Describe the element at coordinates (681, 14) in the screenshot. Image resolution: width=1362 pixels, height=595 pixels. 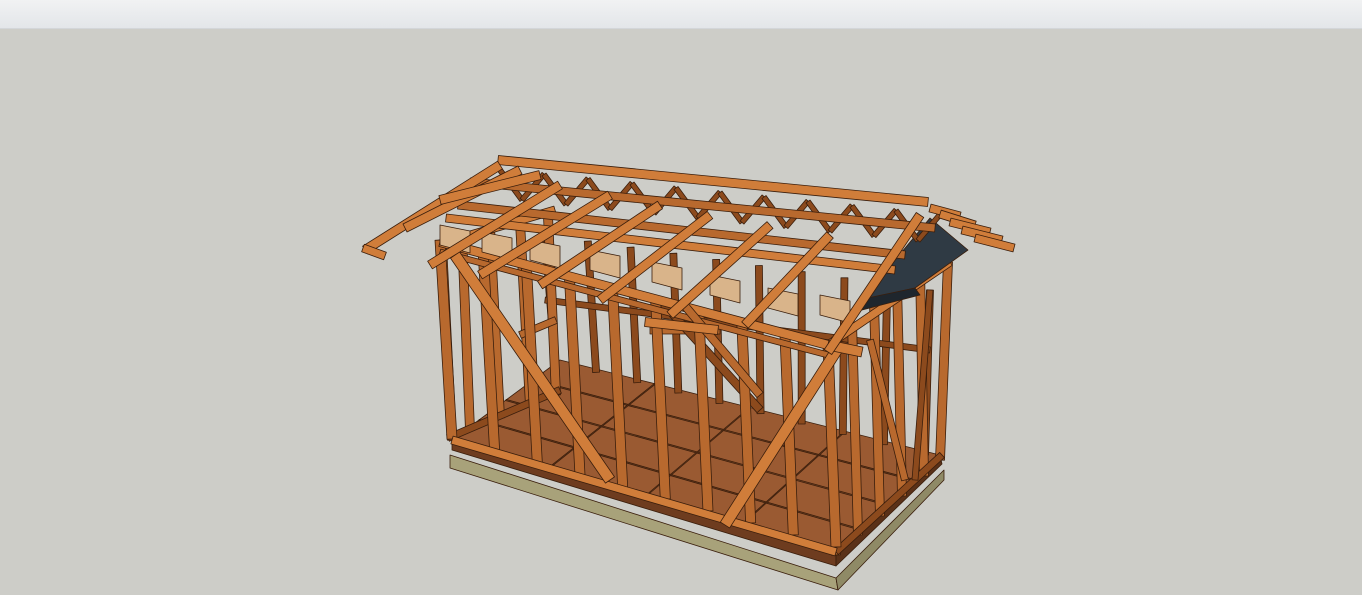
I see `toolbar` at that location.